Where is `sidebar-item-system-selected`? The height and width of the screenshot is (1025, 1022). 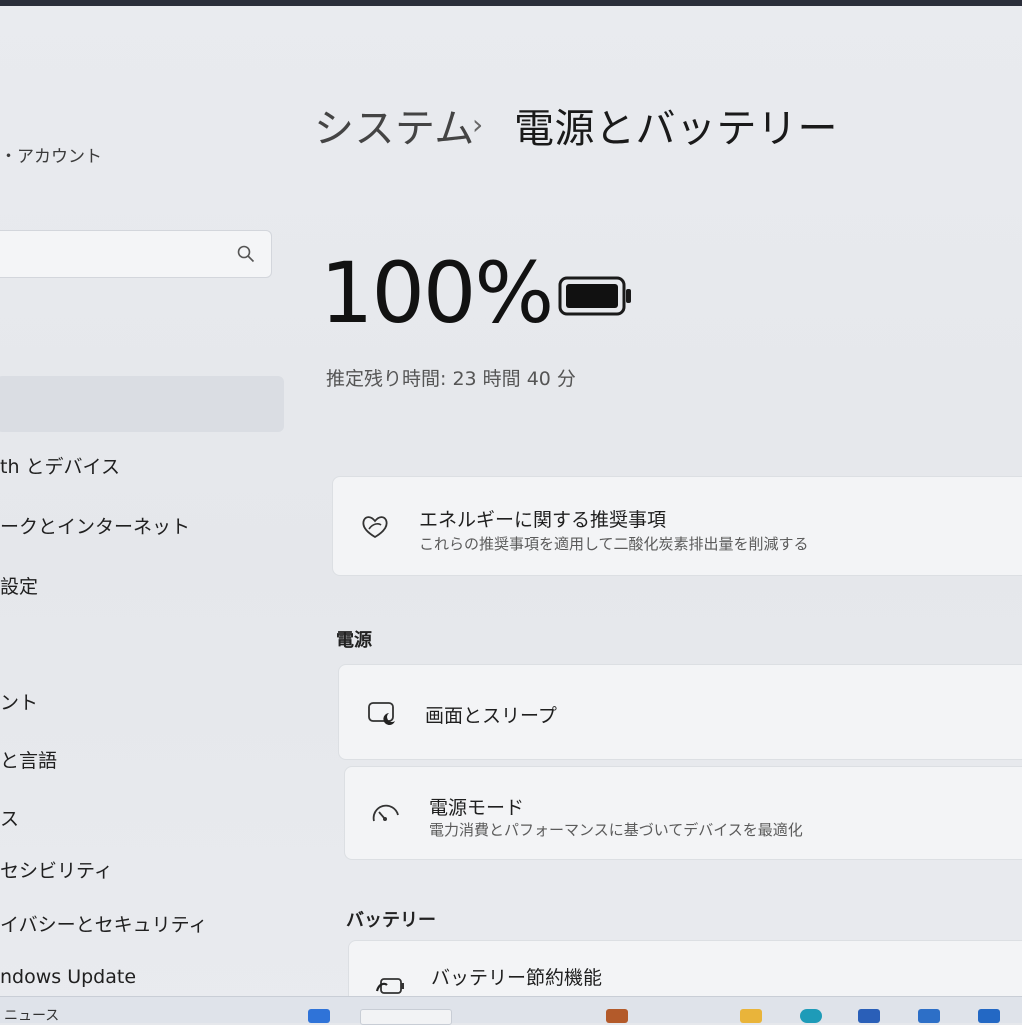
sidebar-item-system-selected is located at coordinates (142, 404).